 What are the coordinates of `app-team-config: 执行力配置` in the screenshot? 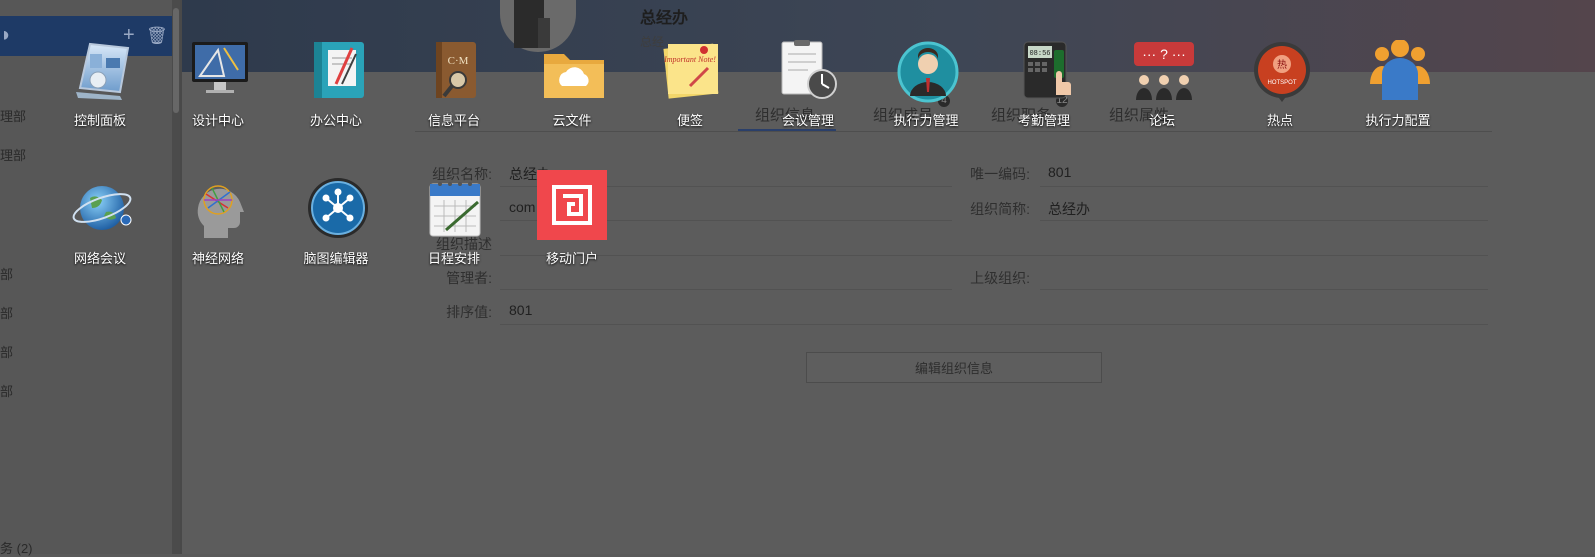 It's located at (1398, 90).